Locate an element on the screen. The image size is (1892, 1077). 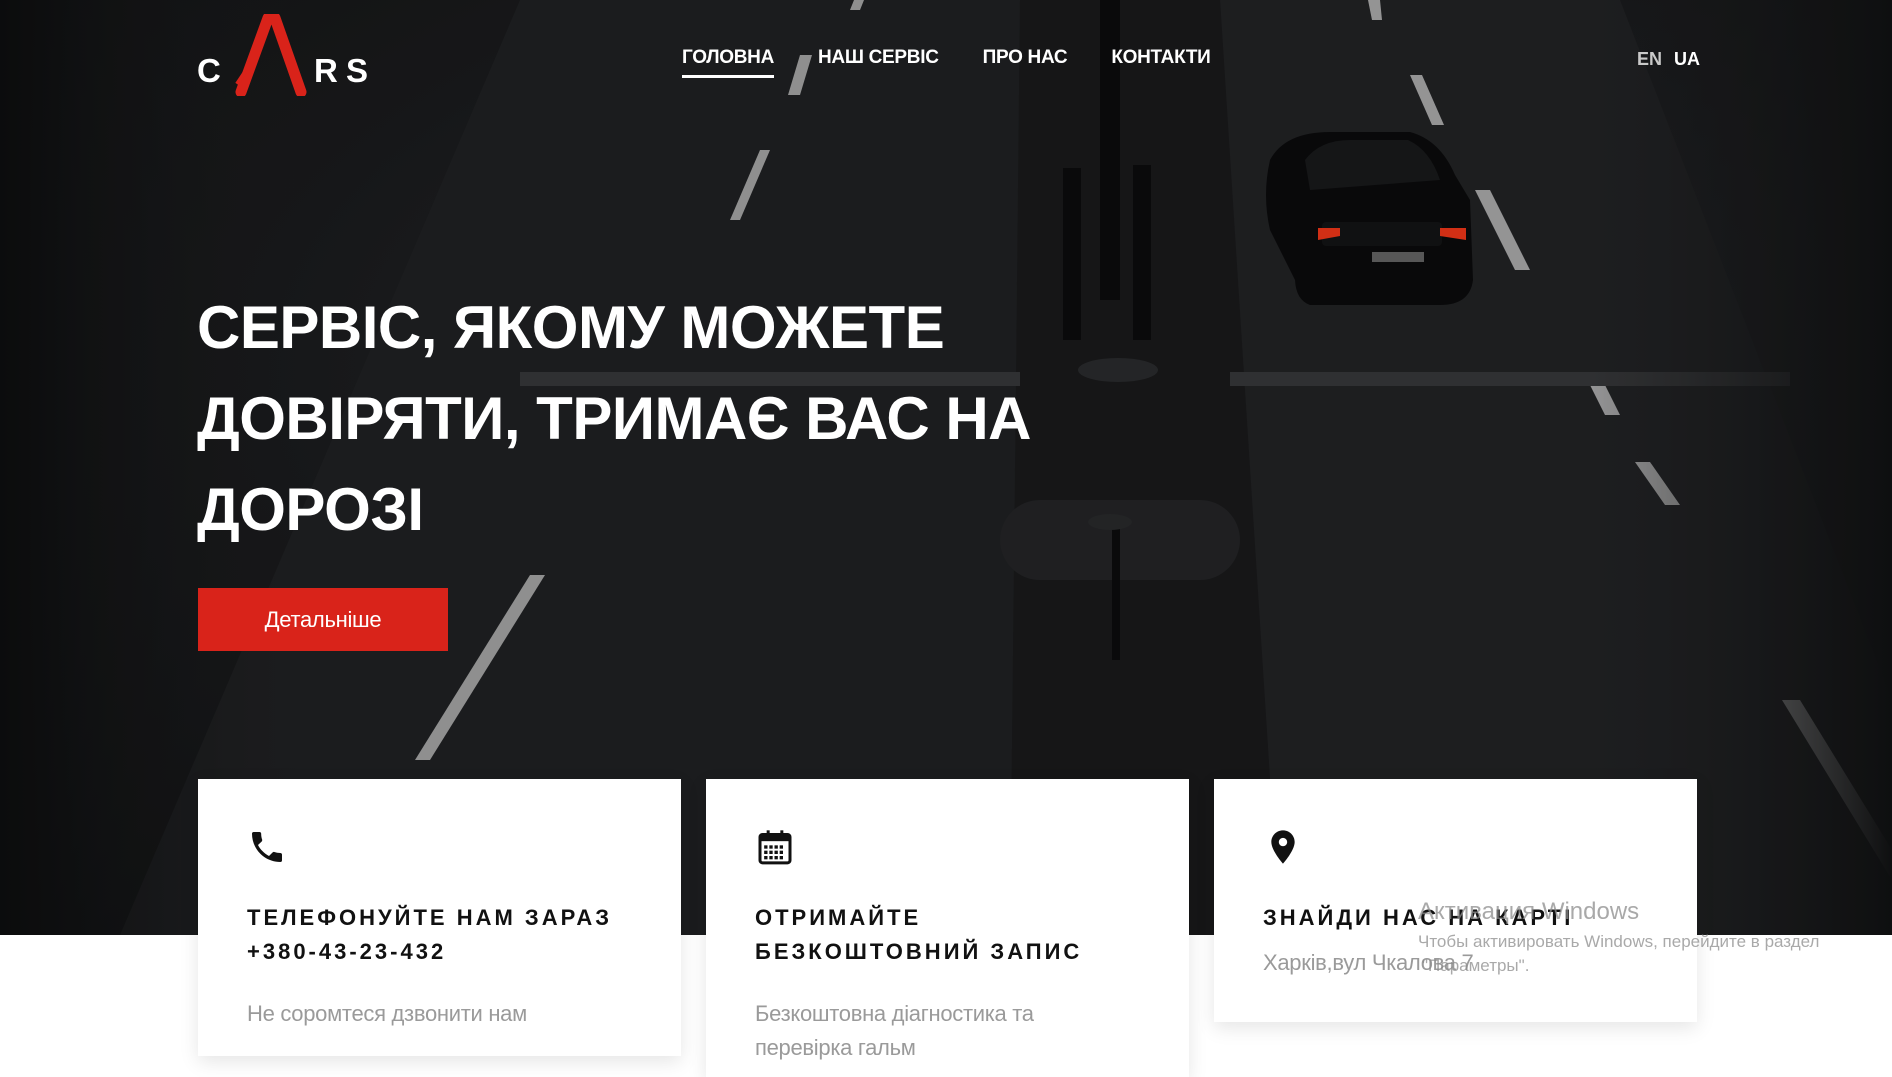
logo-a-brush-mark is located at coordinates (271, 55).